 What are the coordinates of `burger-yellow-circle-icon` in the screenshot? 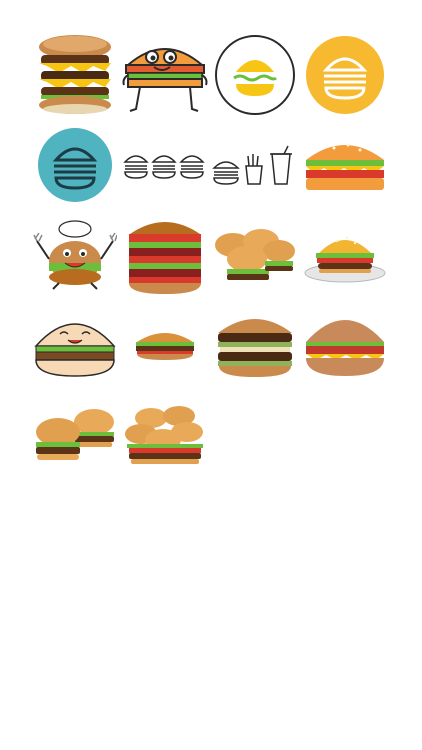 It's located at (345, 75).